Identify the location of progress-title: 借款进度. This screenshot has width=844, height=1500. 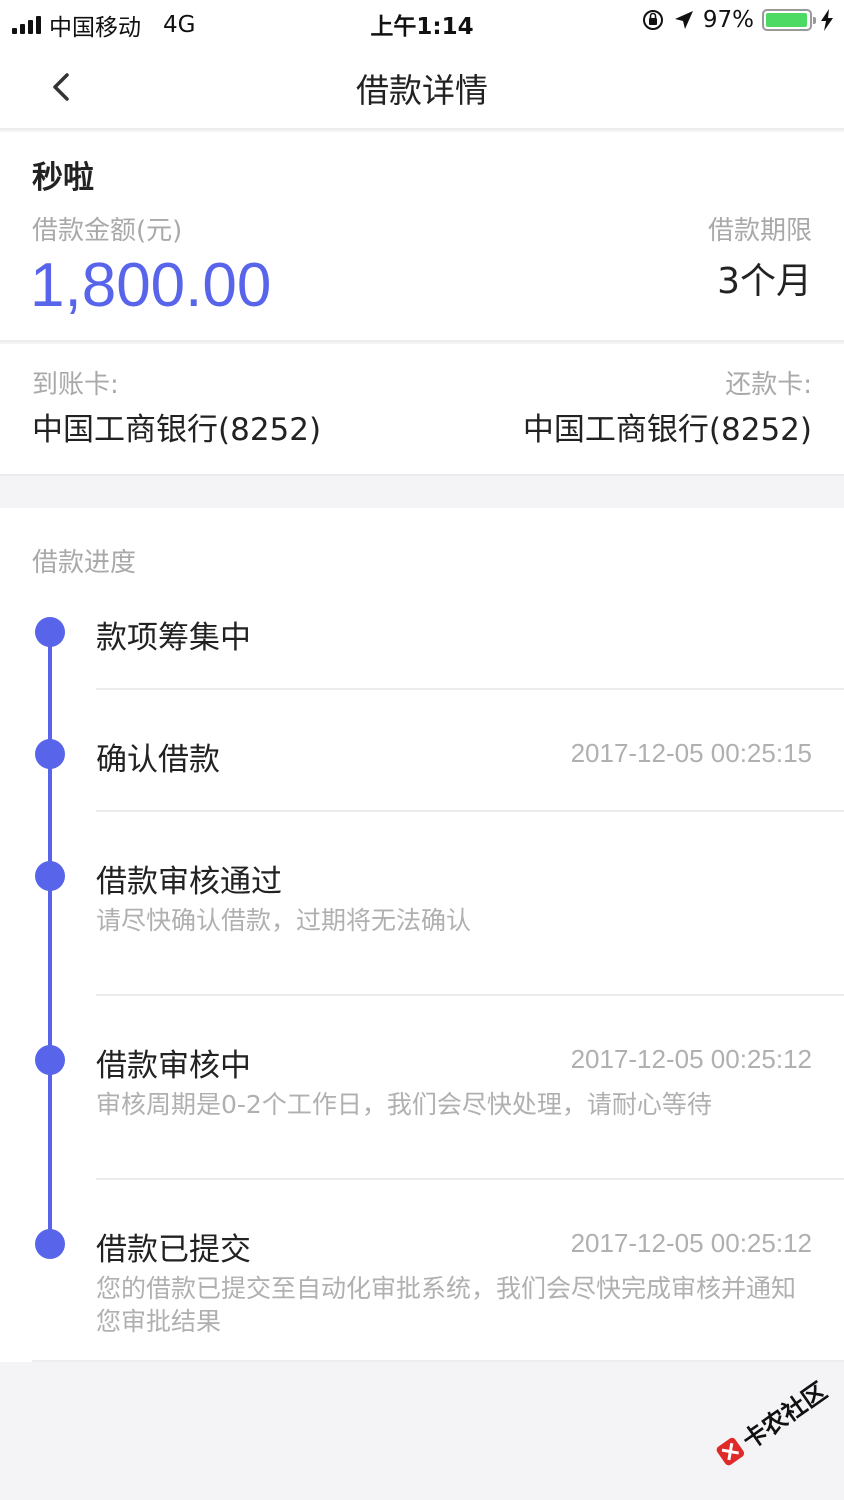
(84, 563).